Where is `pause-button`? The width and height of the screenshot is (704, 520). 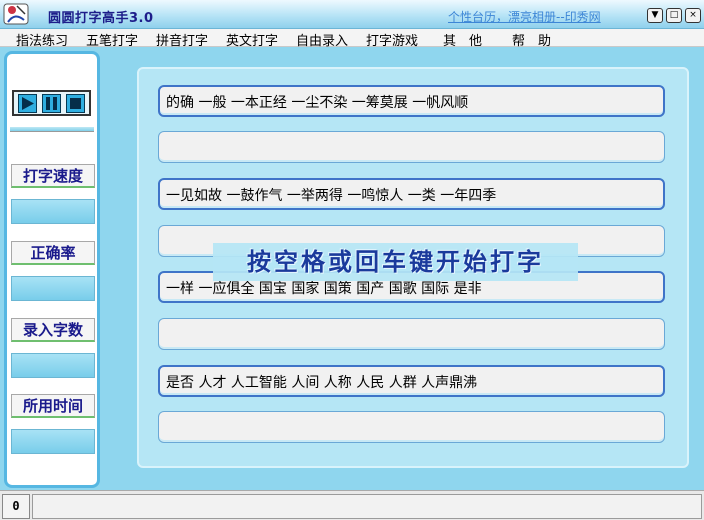
pause-button is located at coordinates (51, 103).